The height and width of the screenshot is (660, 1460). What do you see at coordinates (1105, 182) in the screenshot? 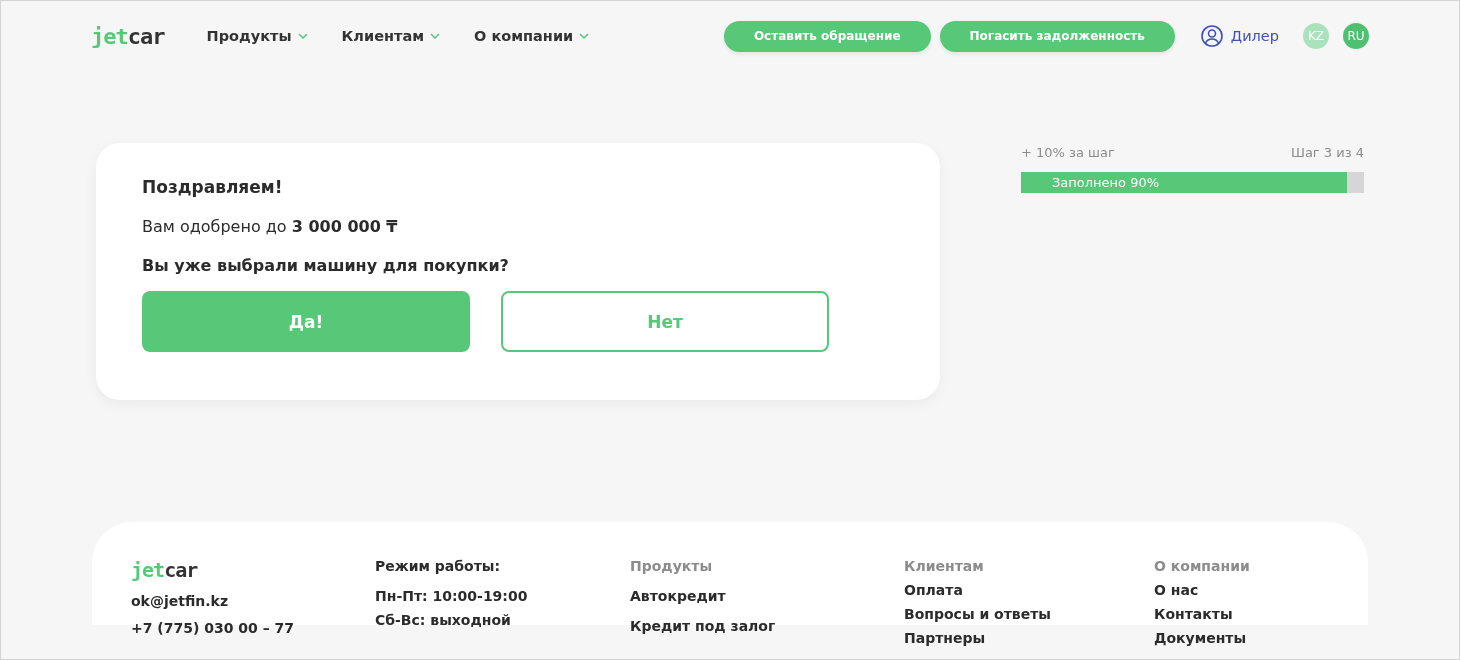
I see `progress-label: Заполнено 90%` at bounding box center [1105, 182].